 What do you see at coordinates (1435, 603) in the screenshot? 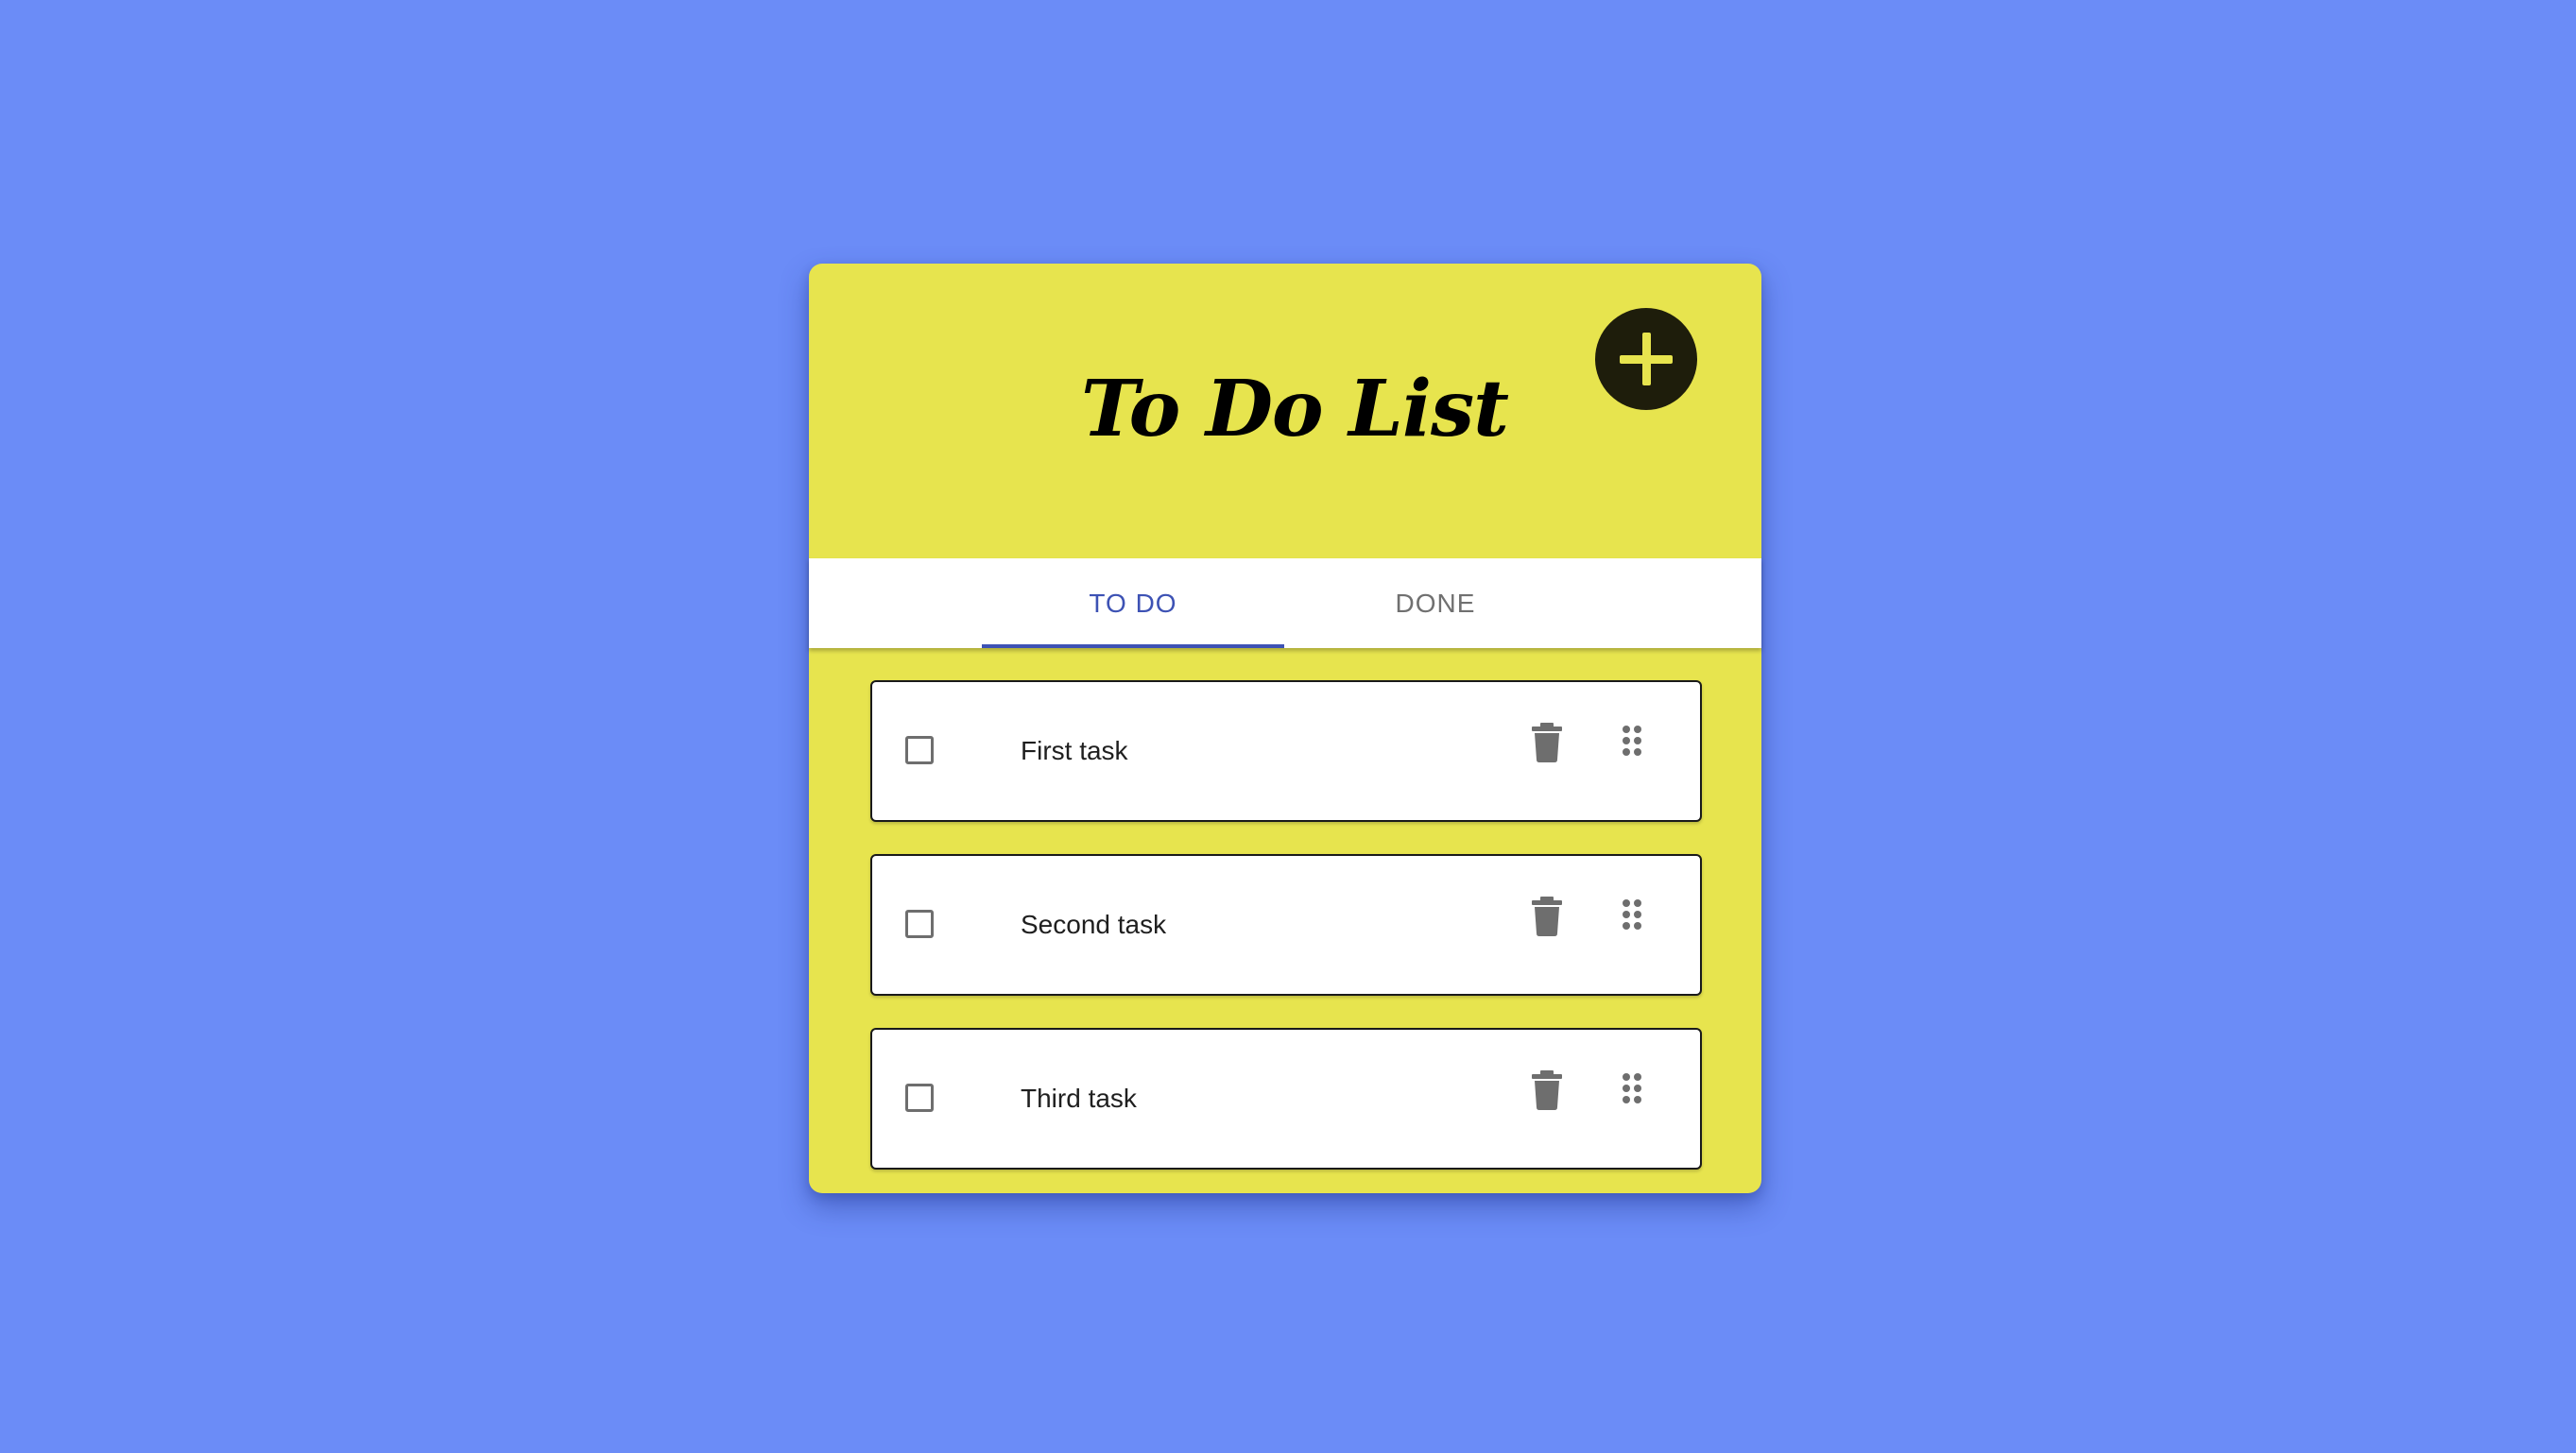
I see `tab-done: DONE` at bounding box center [1435, 603].